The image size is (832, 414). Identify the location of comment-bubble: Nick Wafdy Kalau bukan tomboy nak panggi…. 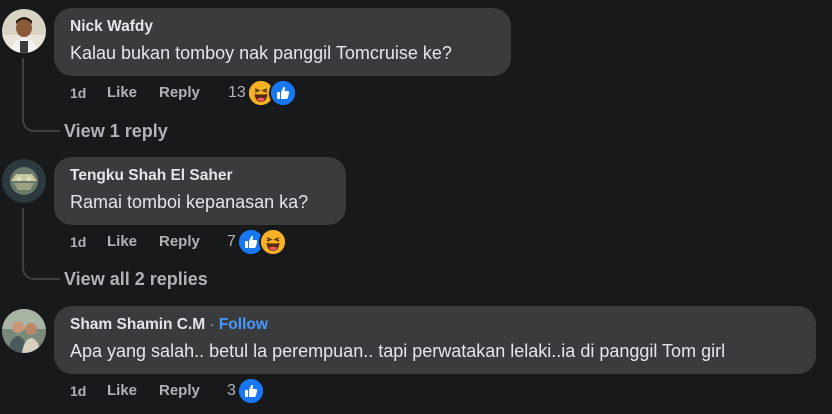
(282, 42).